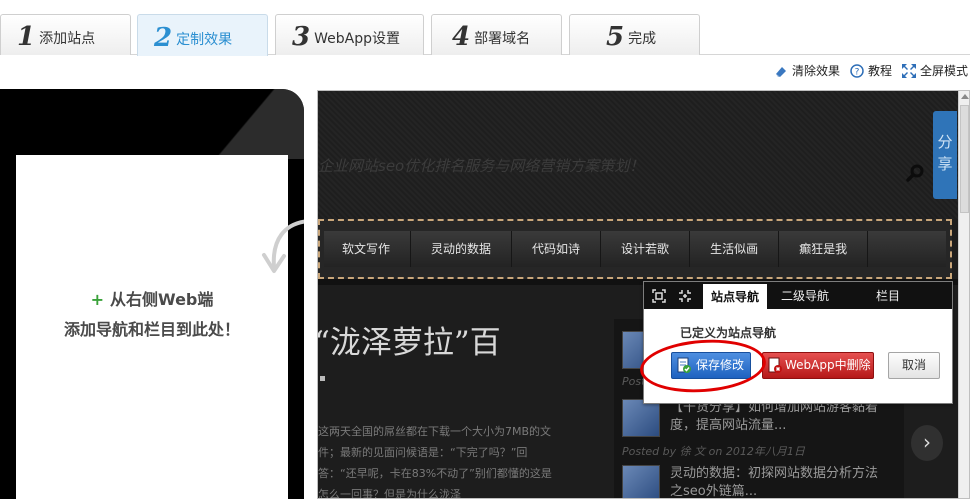  I want to click on step-label: 部署域名, so click(502, 39).